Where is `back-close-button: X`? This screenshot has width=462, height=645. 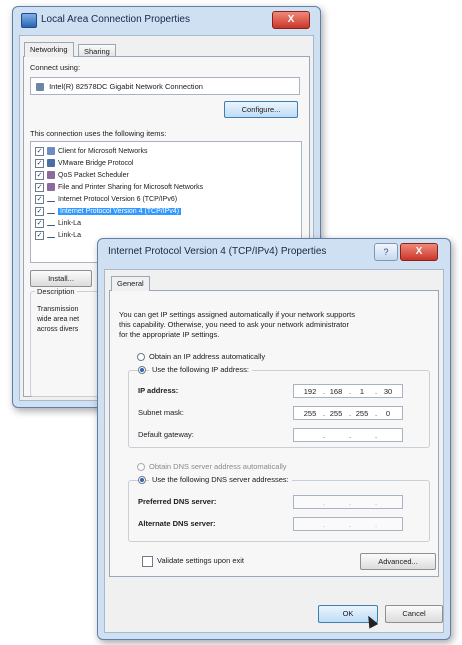
back-close-button: X is located at coordinates (291, 20).